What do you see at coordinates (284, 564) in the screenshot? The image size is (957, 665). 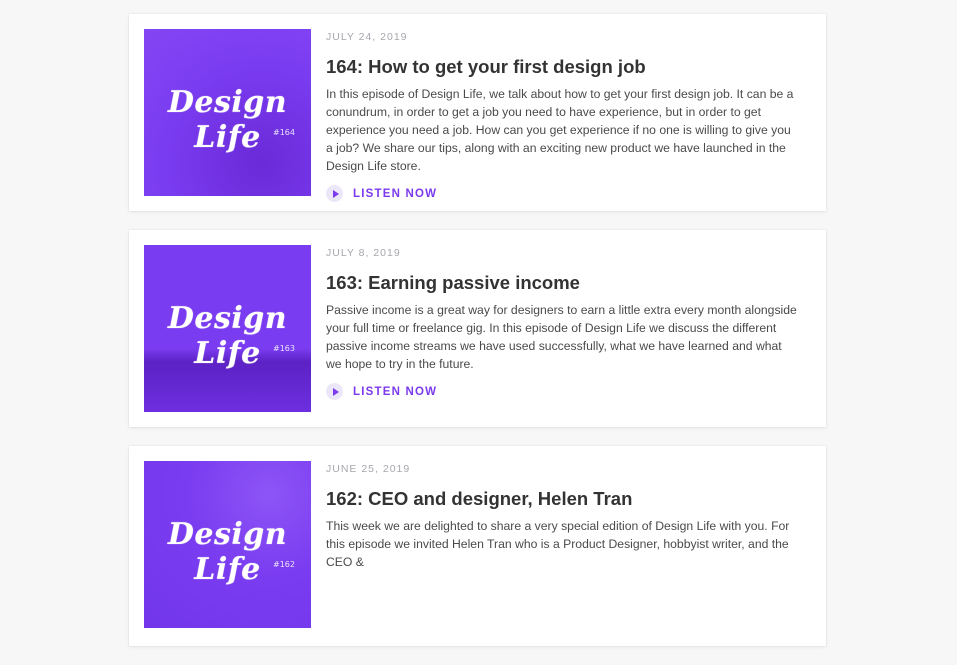 I see `cover-number: #162` at bounding box center [284, 564].